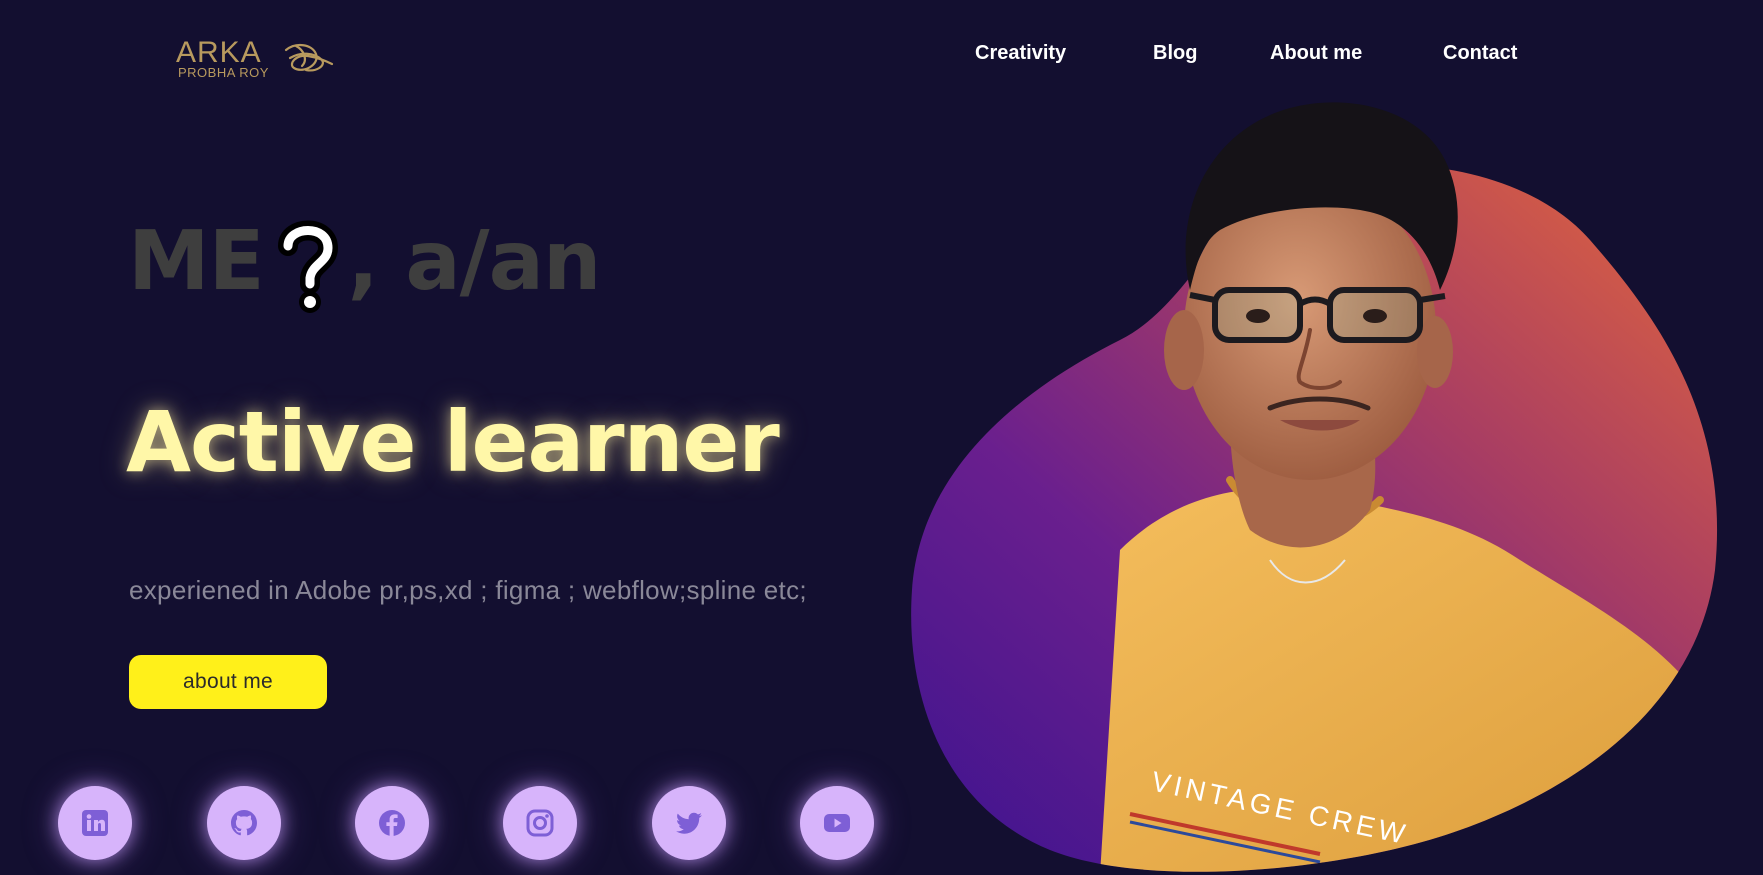  I want to click on hero-role: Active learner, so click(453, 442).